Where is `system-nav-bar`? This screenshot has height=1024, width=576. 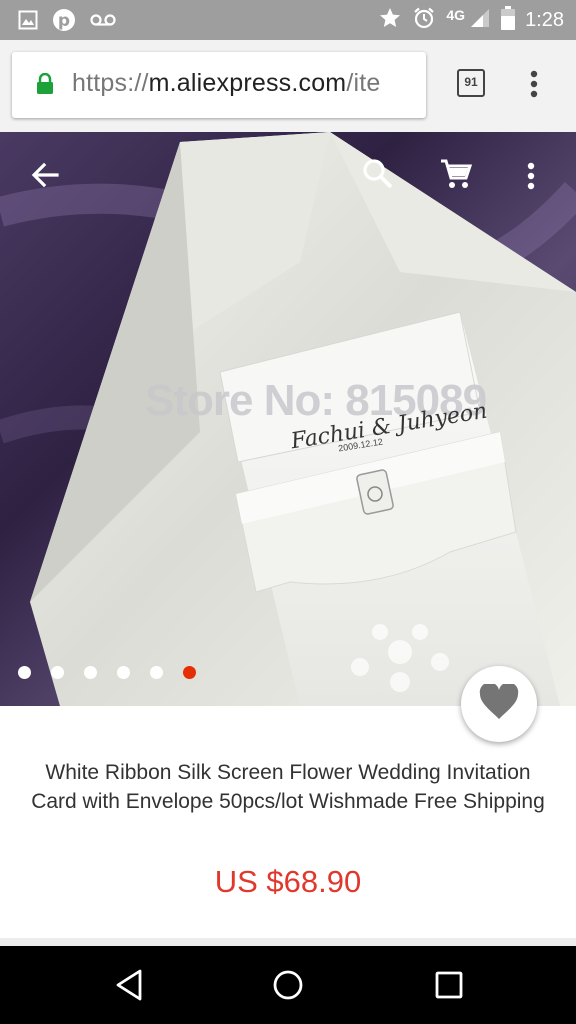 system-nav-bar is located at coordinates (288, 985).